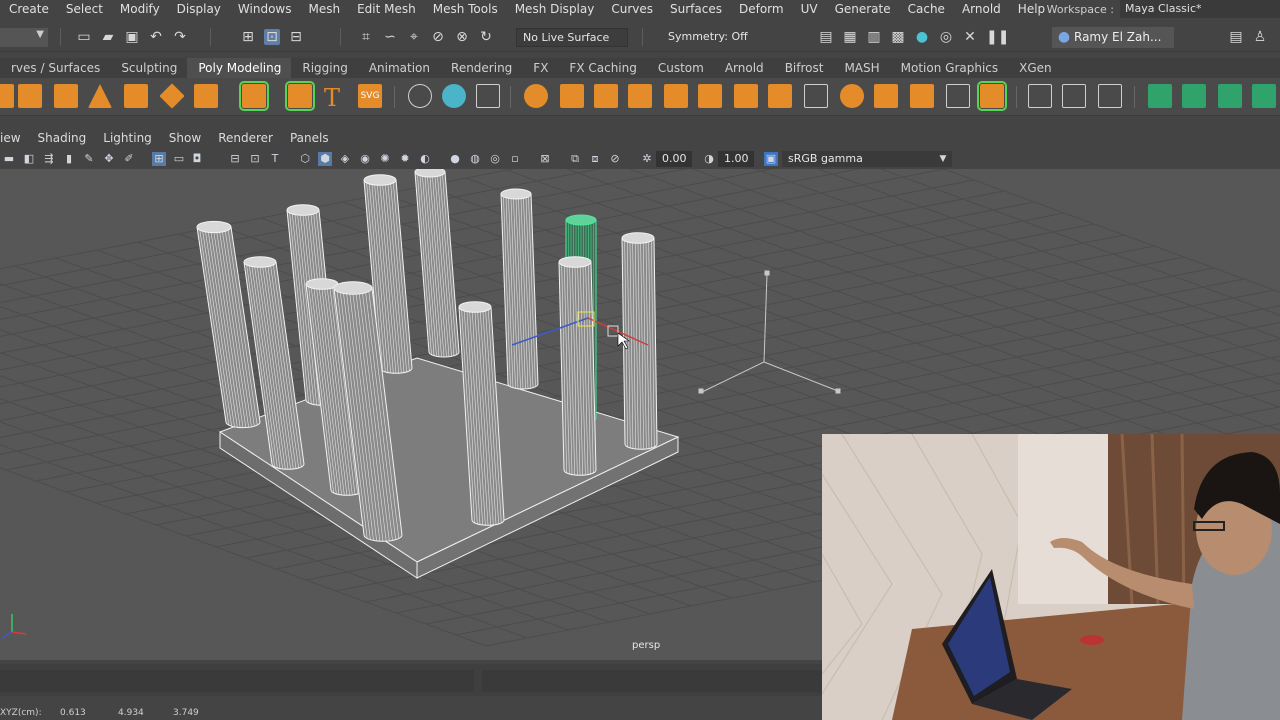 This screenshot has height=720, width=1280. What do you see at coordinates (237, 681) in the screenshot?
I see `mel-command-input` at bounding box center [237, 681].